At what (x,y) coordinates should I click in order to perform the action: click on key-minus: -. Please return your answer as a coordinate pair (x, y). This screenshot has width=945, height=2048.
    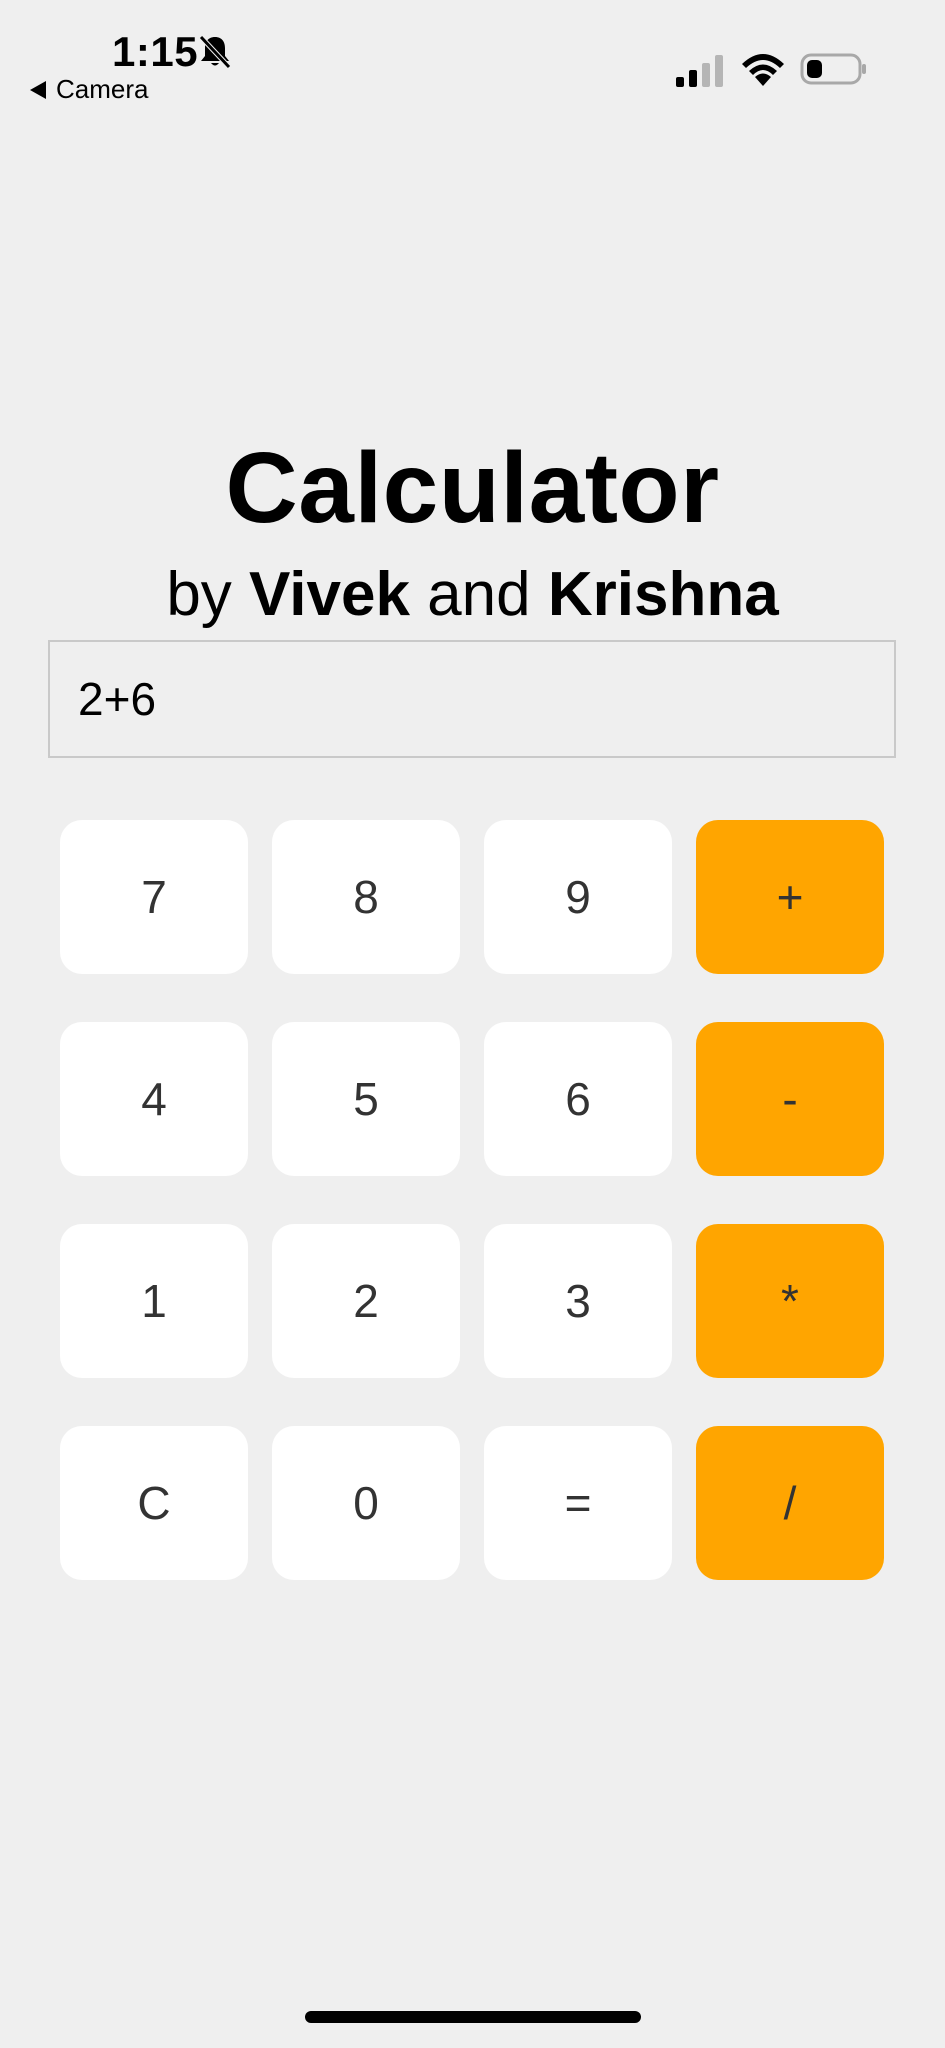
    Looking at the image, I should click on (790, 1099).